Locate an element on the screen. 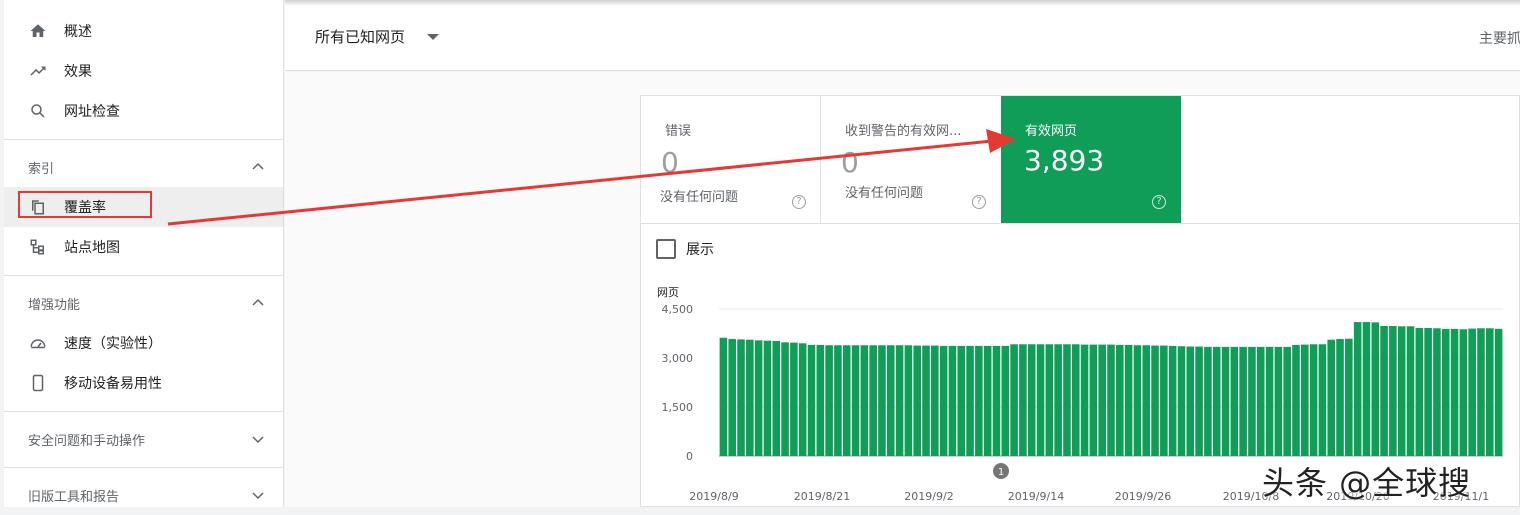 This screenshot has width=1520, height=515. sidebar-item-url-inspection: 网址检查 is located at coordinates (143, 111).